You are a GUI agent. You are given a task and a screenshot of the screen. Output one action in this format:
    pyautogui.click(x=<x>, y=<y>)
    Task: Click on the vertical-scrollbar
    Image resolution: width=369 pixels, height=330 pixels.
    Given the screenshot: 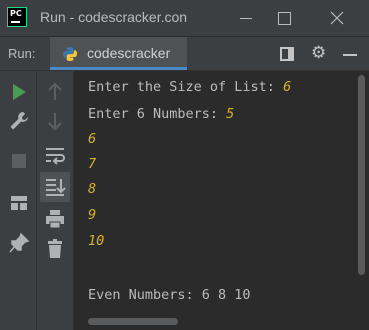 What is the action you would take?
    pyautogui.click(x=362, y=200)
    